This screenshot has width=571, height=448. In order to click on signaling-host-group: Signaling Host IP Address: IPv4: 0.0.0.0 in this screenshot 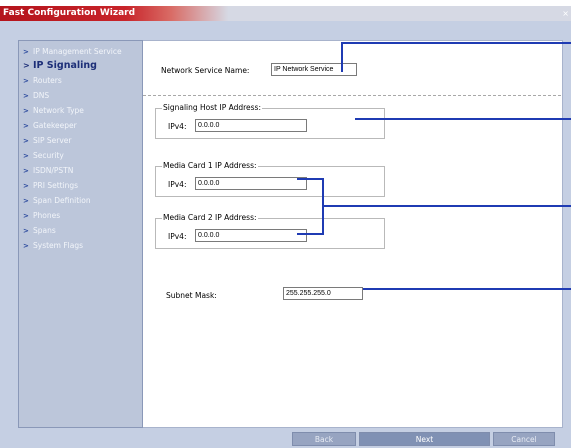, I will do `click(270, 121)`.